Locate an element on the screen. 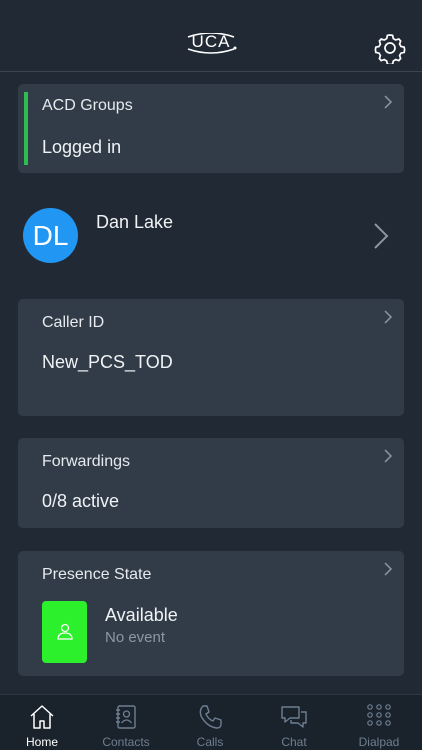 This screenshot has height=750, width=422. tab-label: Contacts is located at coordinates (126, 742).